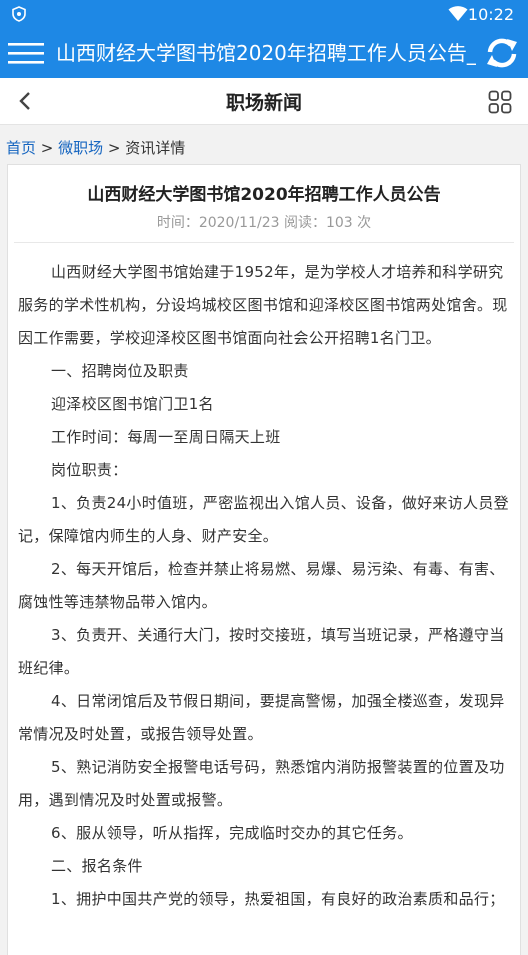 The image size is (528, 955). Describe the element at coordinates (278, 899) in the screenshot. I see `article-paragraph: 1、拥护中国共产党的领导，热爱祖国，有良好的政治素质和品行；` at that location.